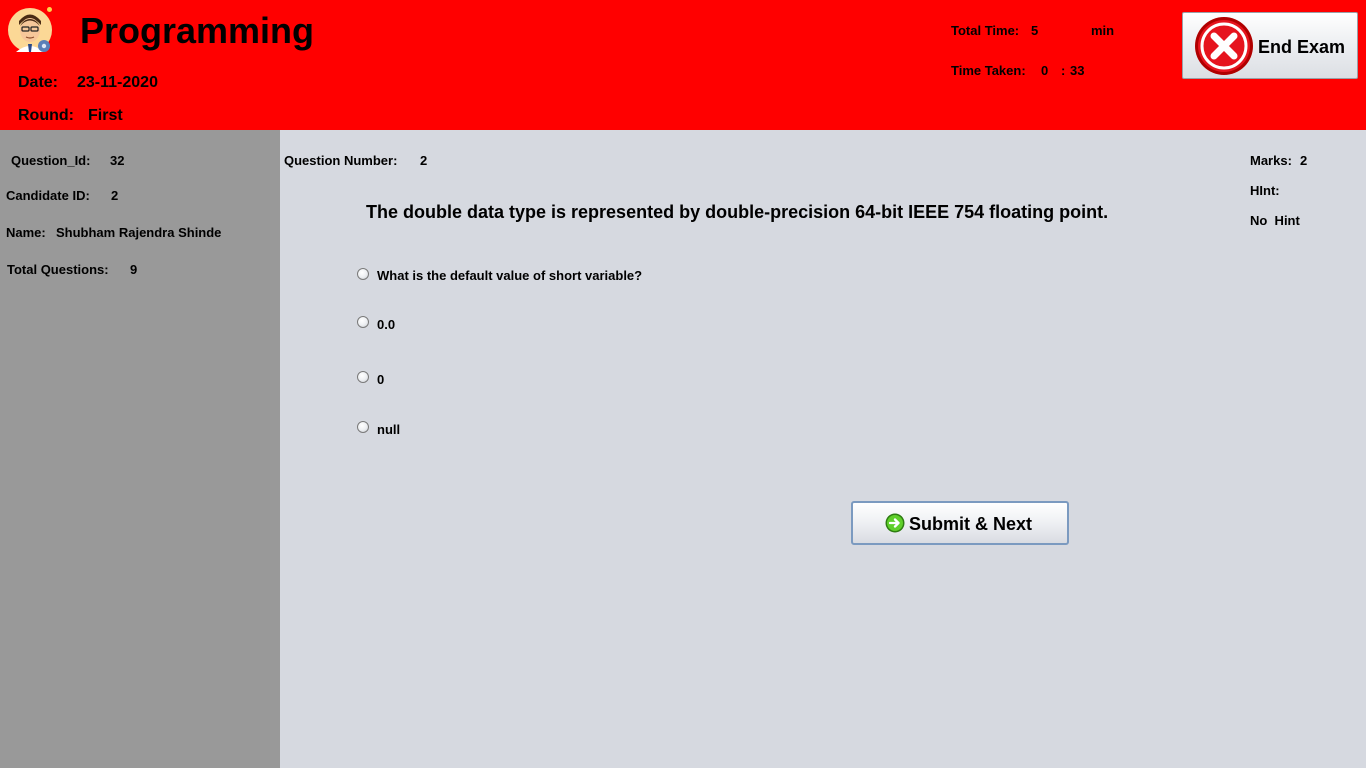 The width and height of the screenshot is (1366, 768). What do you see at coordinates (895, 523) in the screenshot?
I see `arrow-right-icon` at bounding box center [895, 523].